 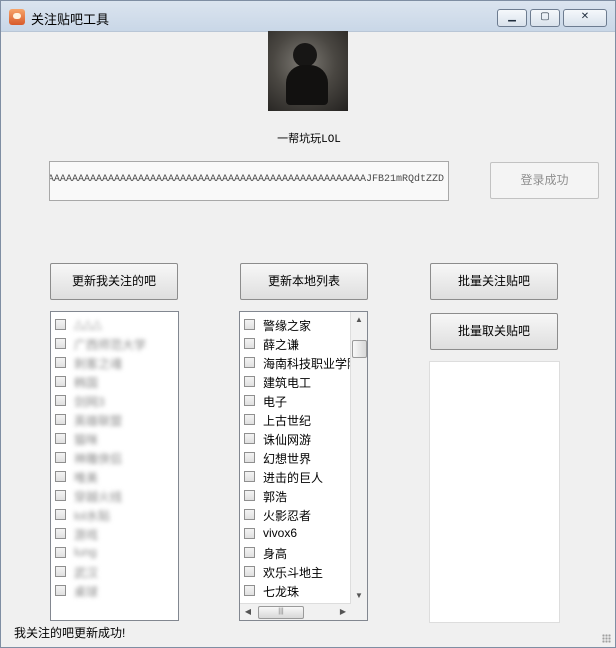 What do you see at coordinates (114, 533) in the screenshot?
I see `list-item: 游戏` at bounding box center [114, 533].